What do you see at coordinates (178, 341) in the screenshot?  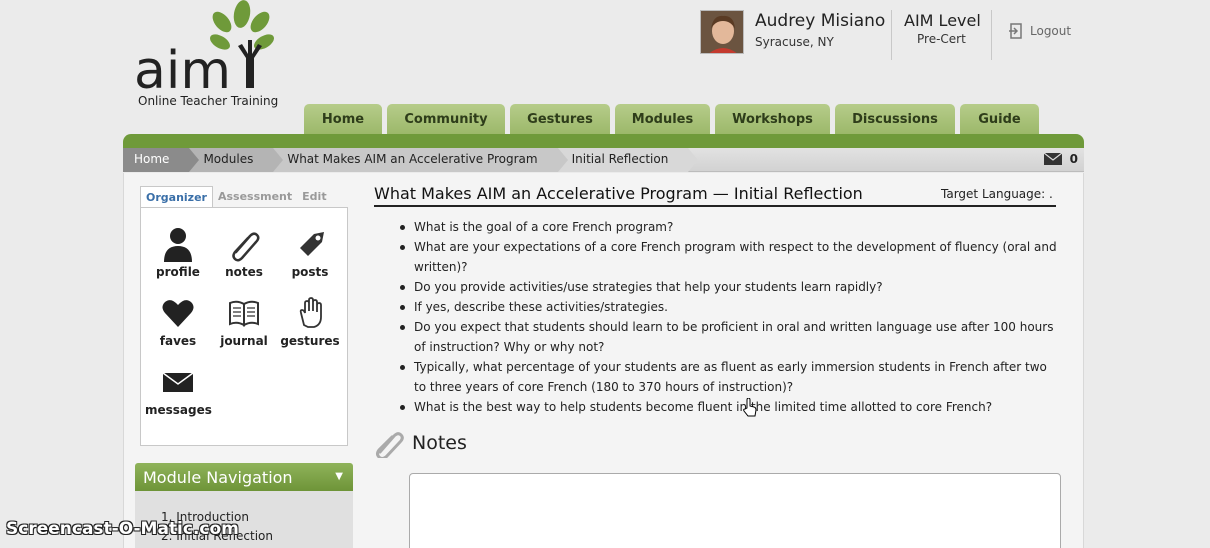 I see `organizer-label: faves` at bounding box center [178, 341].